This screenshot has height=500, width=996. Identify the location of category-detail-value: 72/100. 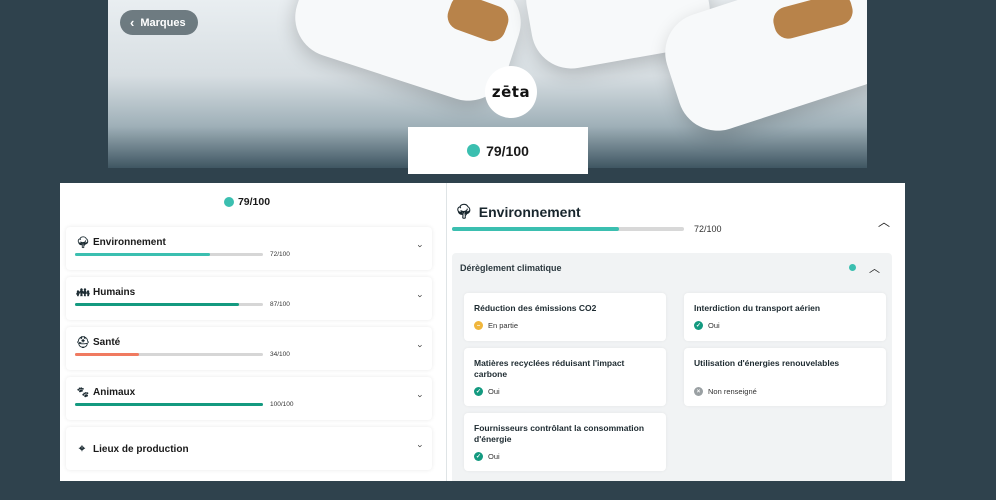
(708, 229).